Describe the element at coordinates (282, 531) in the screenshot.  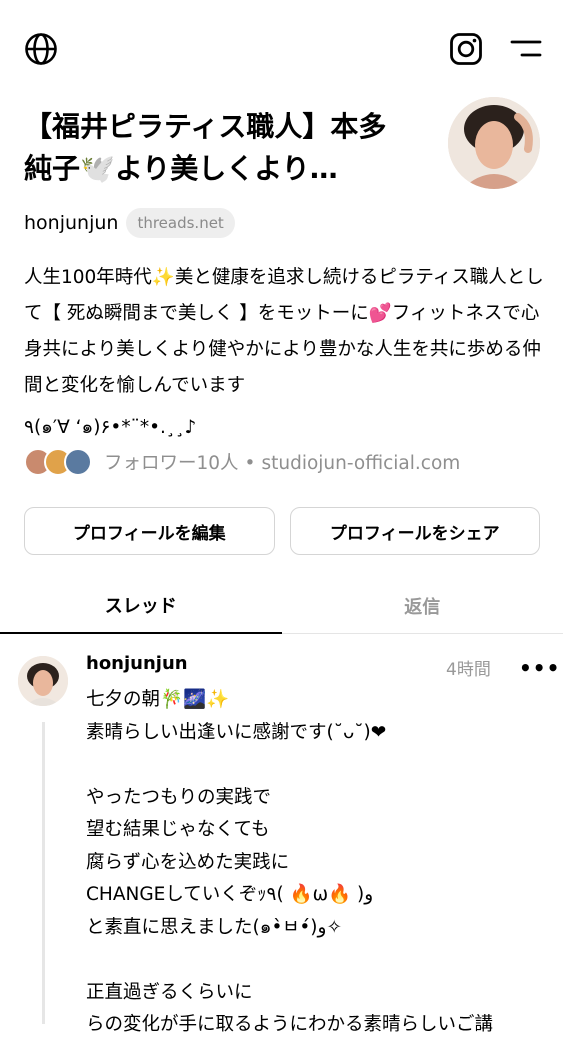
I see `profile-actions: プロフィールを編集 プロフィールをシェア` at that location.